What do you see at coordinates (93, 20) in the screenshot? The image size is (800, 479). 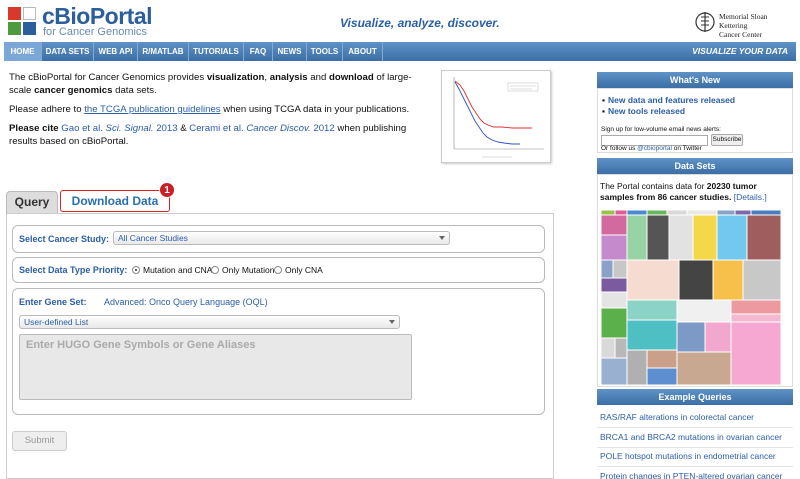 I see `cbioportal-logo: cBioPortal for Cancer Genomics` at bounding box center [93, 20].